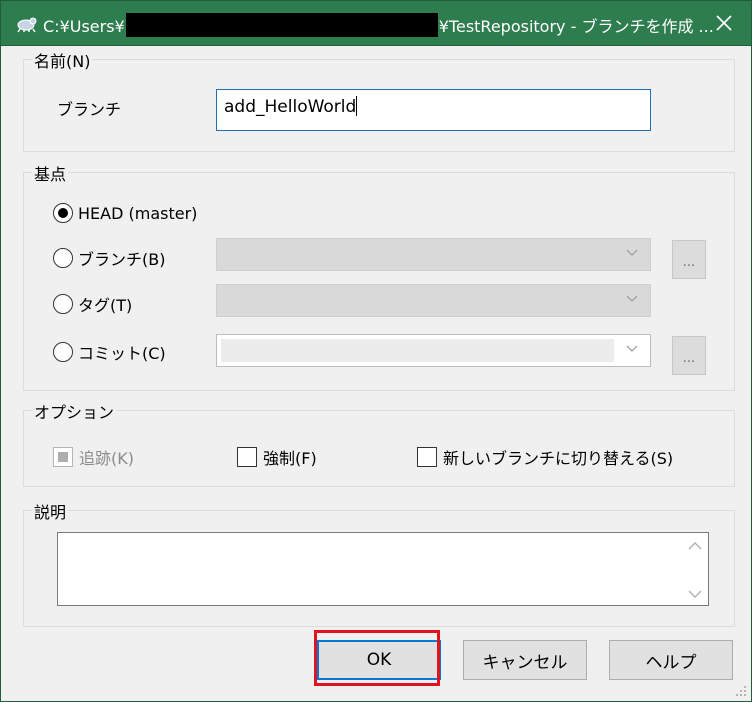 The height and width of the screenshot is (702, 752). Describe the element at coordinates (105, 305) in the screenshot. I see `radio-tag-label: タグ(T)` at that location.